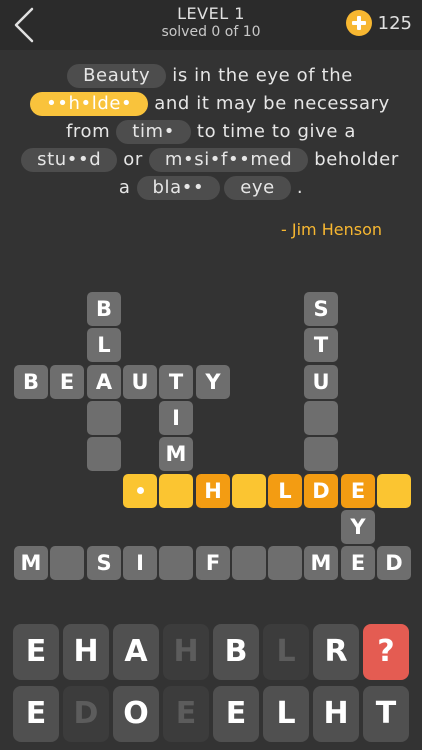  Describe the element at coordinates (86, 714) in the screenshot. I see `letter-key: D` at that location.